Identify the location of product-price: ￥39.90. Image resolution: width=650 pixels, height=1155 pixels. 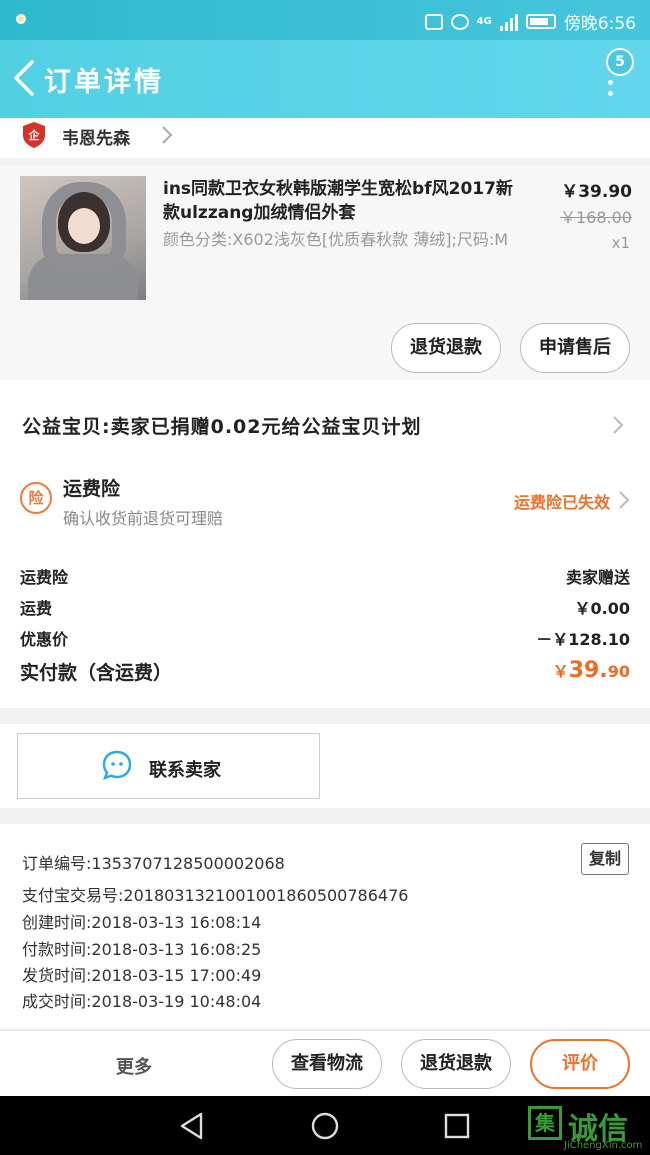
(596, 192).